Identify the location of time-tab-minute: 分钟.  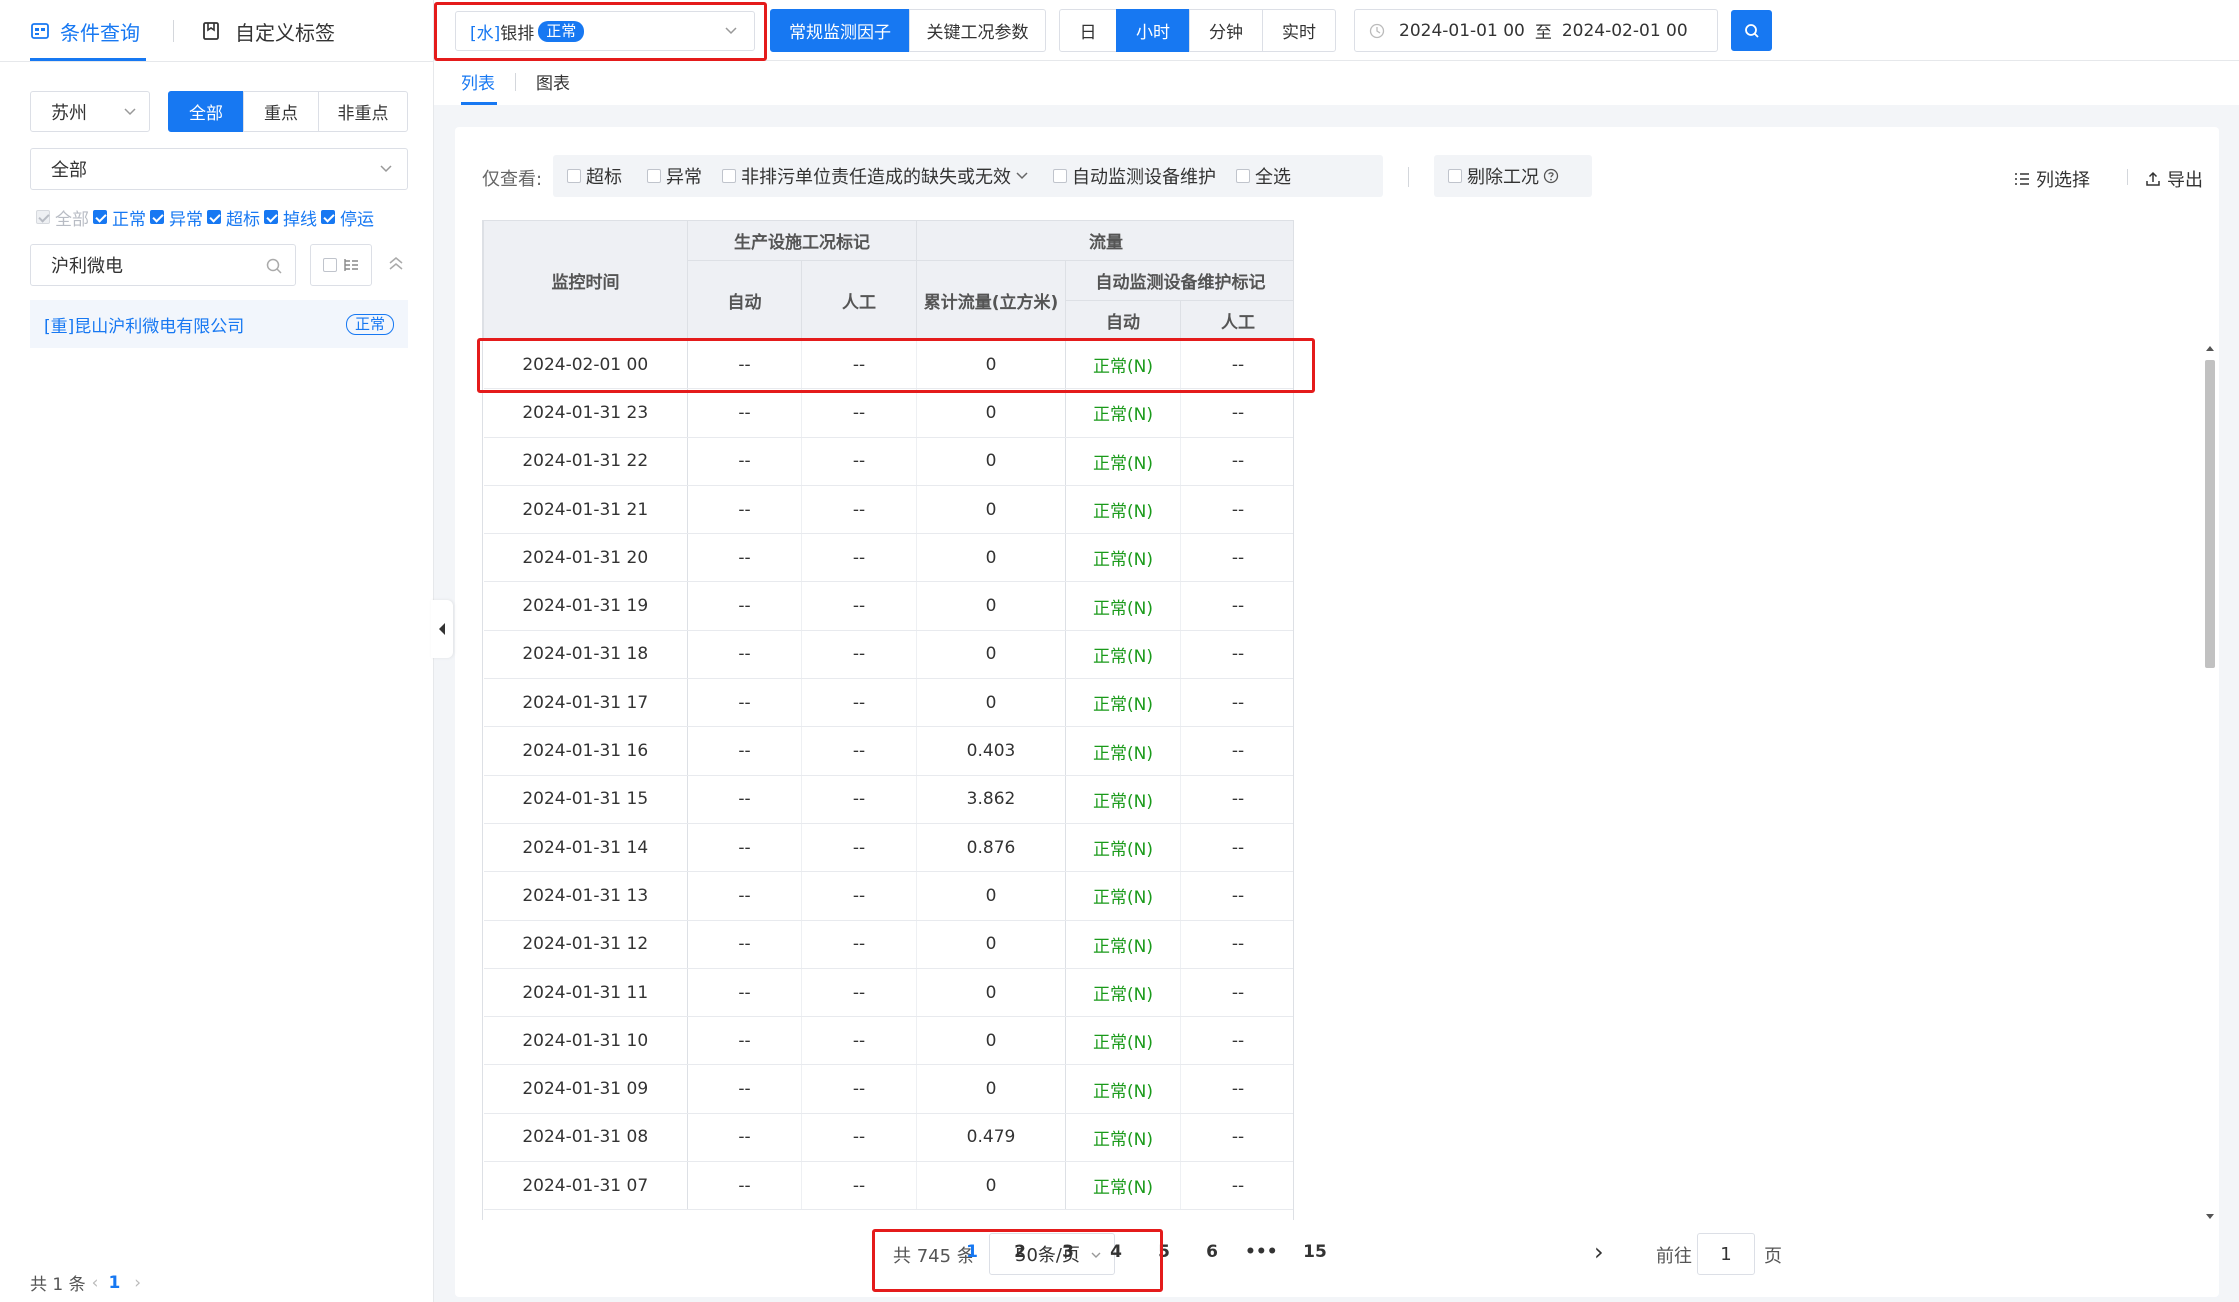
(1226, 30).